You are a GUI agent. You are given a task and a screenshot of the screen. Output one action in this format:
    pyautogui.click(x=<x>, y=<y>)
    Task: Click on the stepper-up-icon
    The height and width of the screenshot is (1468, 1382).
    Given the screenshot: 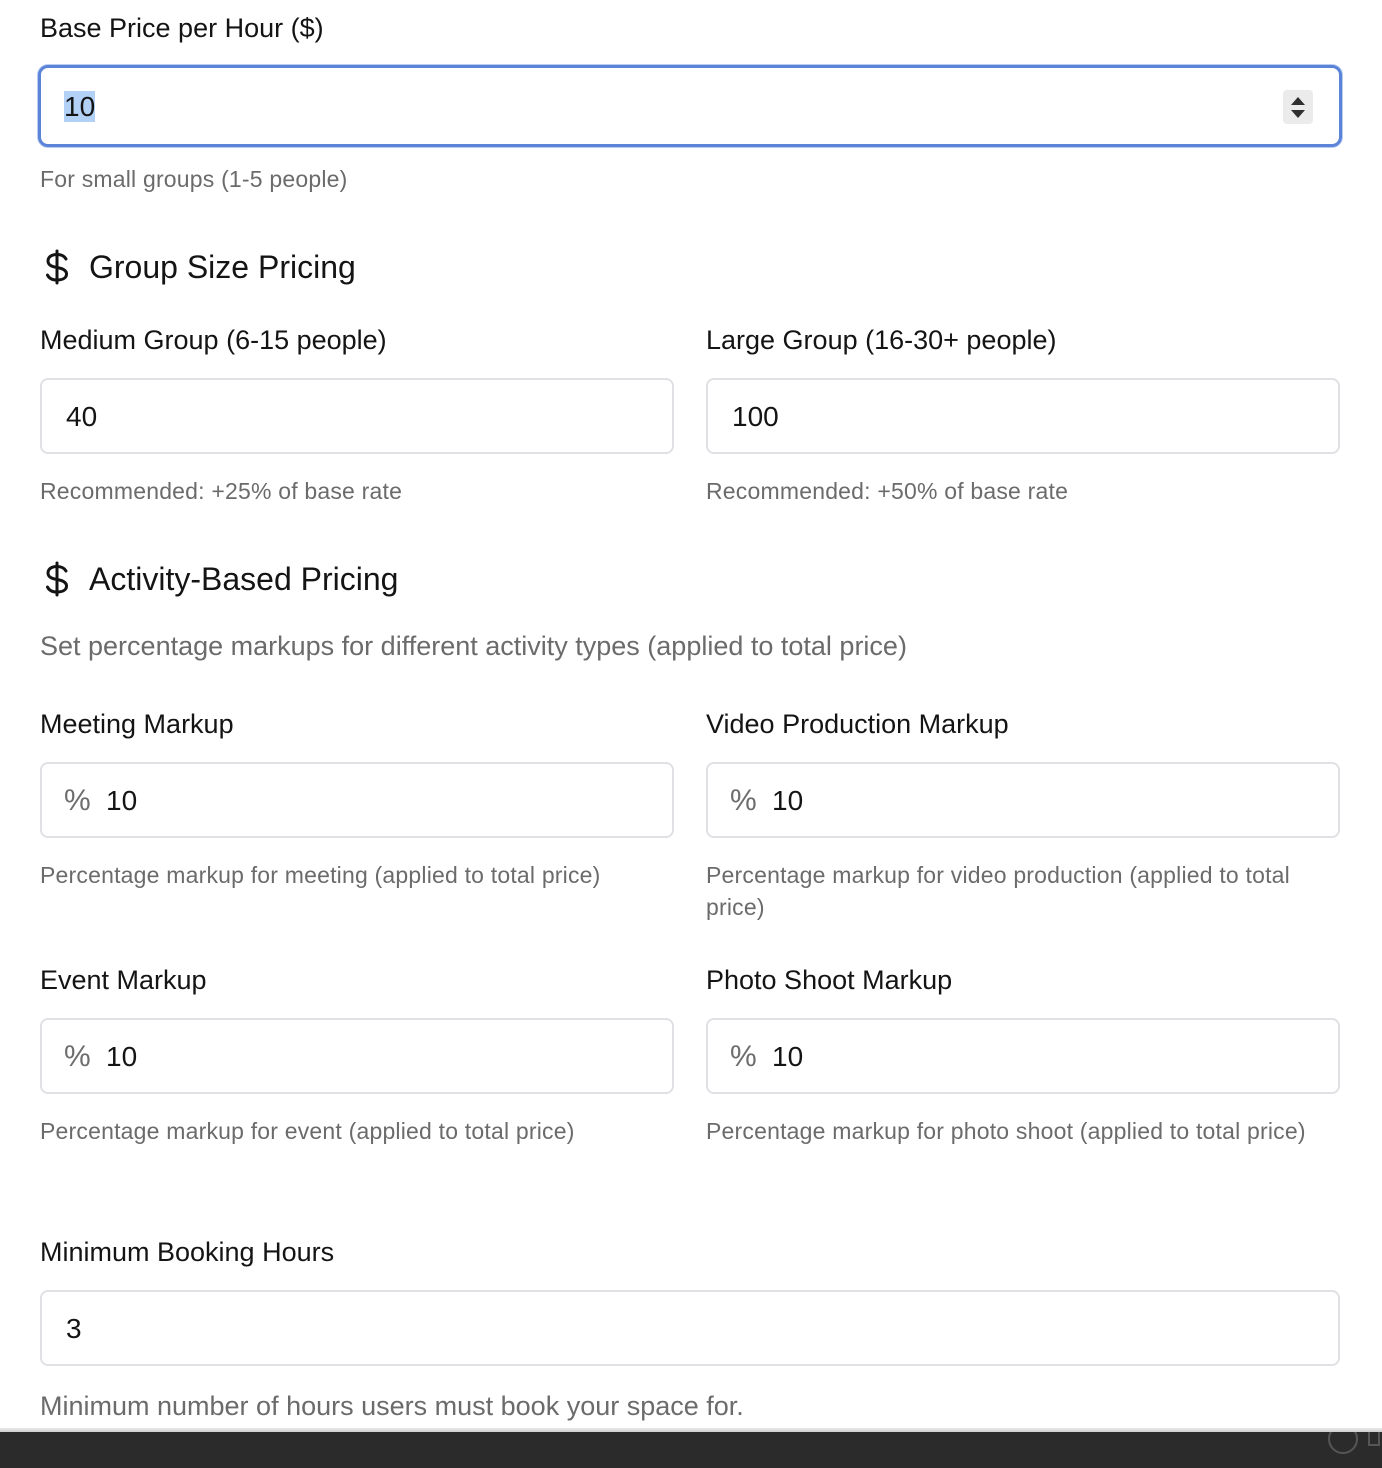 What is the action you would take?
    pyautogui.click(x=1298, y=101)
    